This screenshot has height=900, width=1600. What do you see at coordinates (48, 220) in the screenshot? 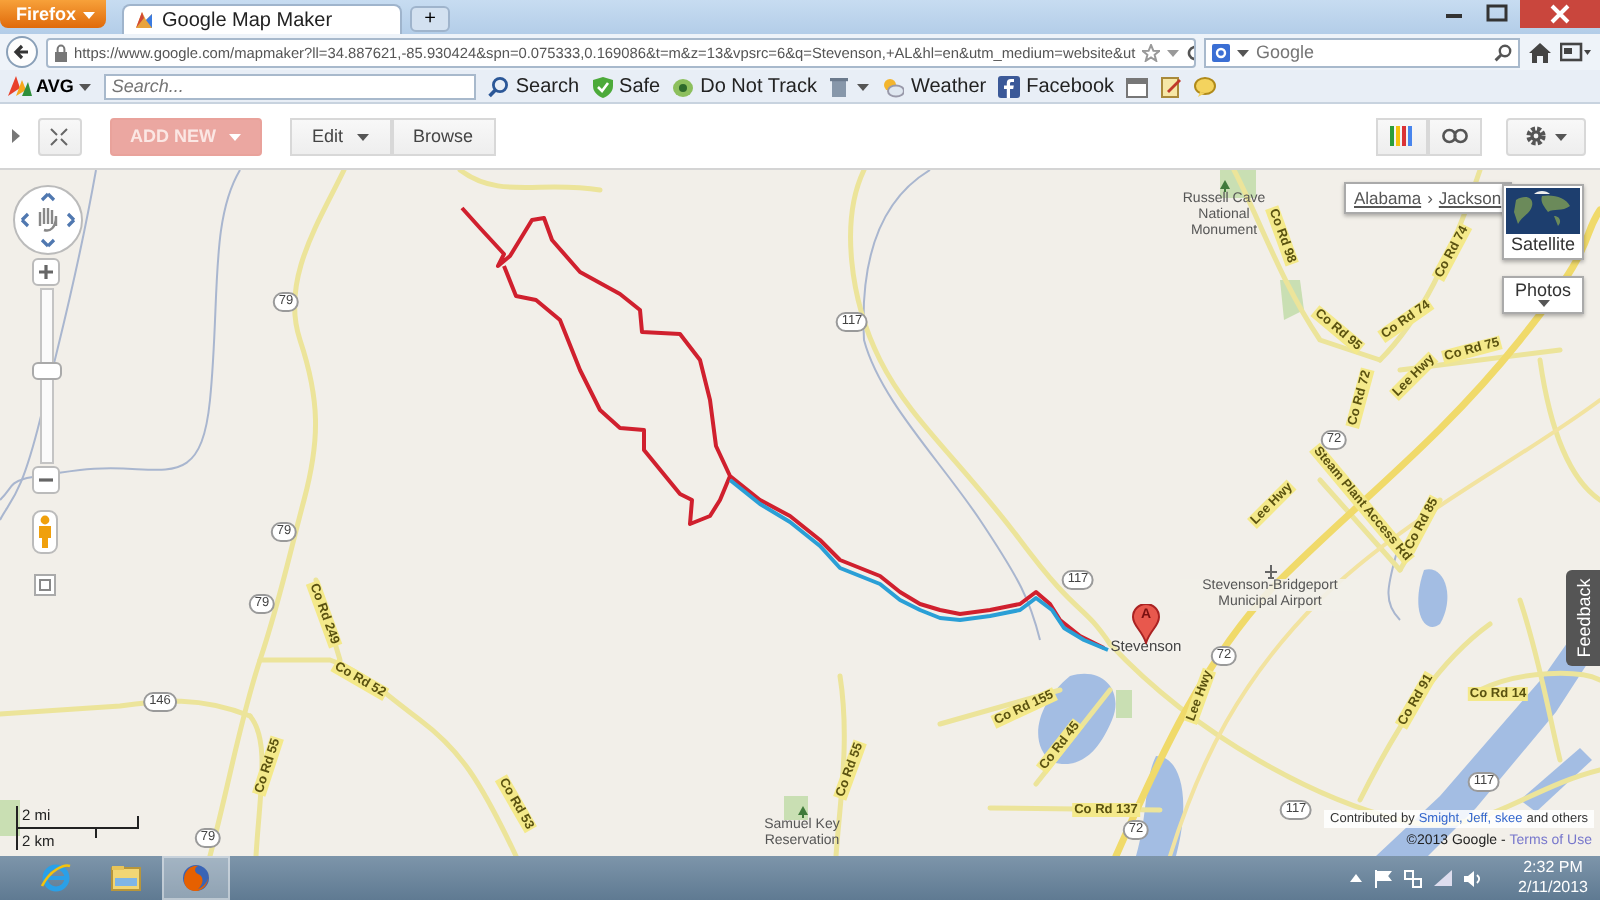
I see `pan-control-icon` at bounding box center [48, 220].